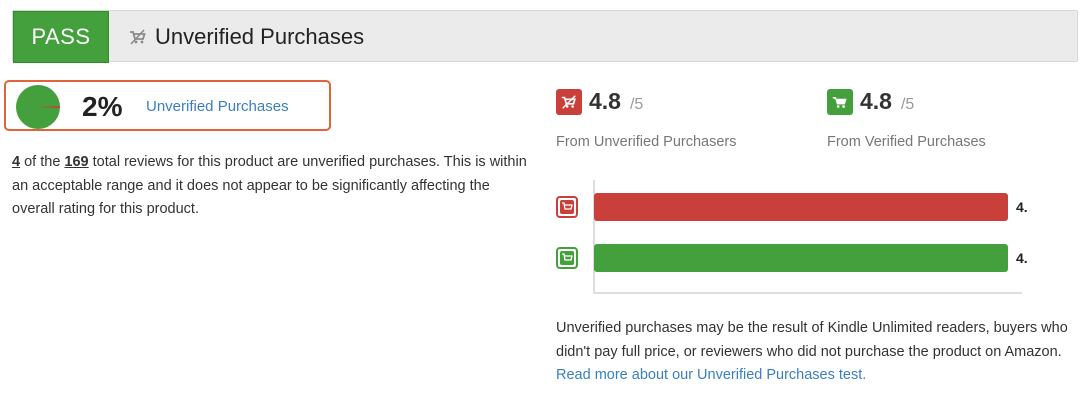 This screenshot has height=401, width=1080. I want to click on rating-comparison-chart: 4.8 4.8, so click(792, 237).